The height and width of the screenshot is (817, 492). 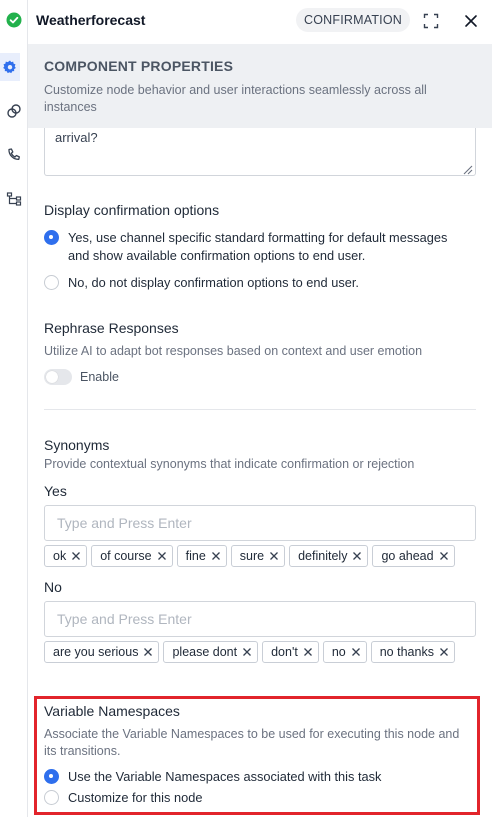 What do you see at coordinates (91, 20) in the screenshot?
I see `node-title: Weatherforecast` at bounding box center [91, 20].